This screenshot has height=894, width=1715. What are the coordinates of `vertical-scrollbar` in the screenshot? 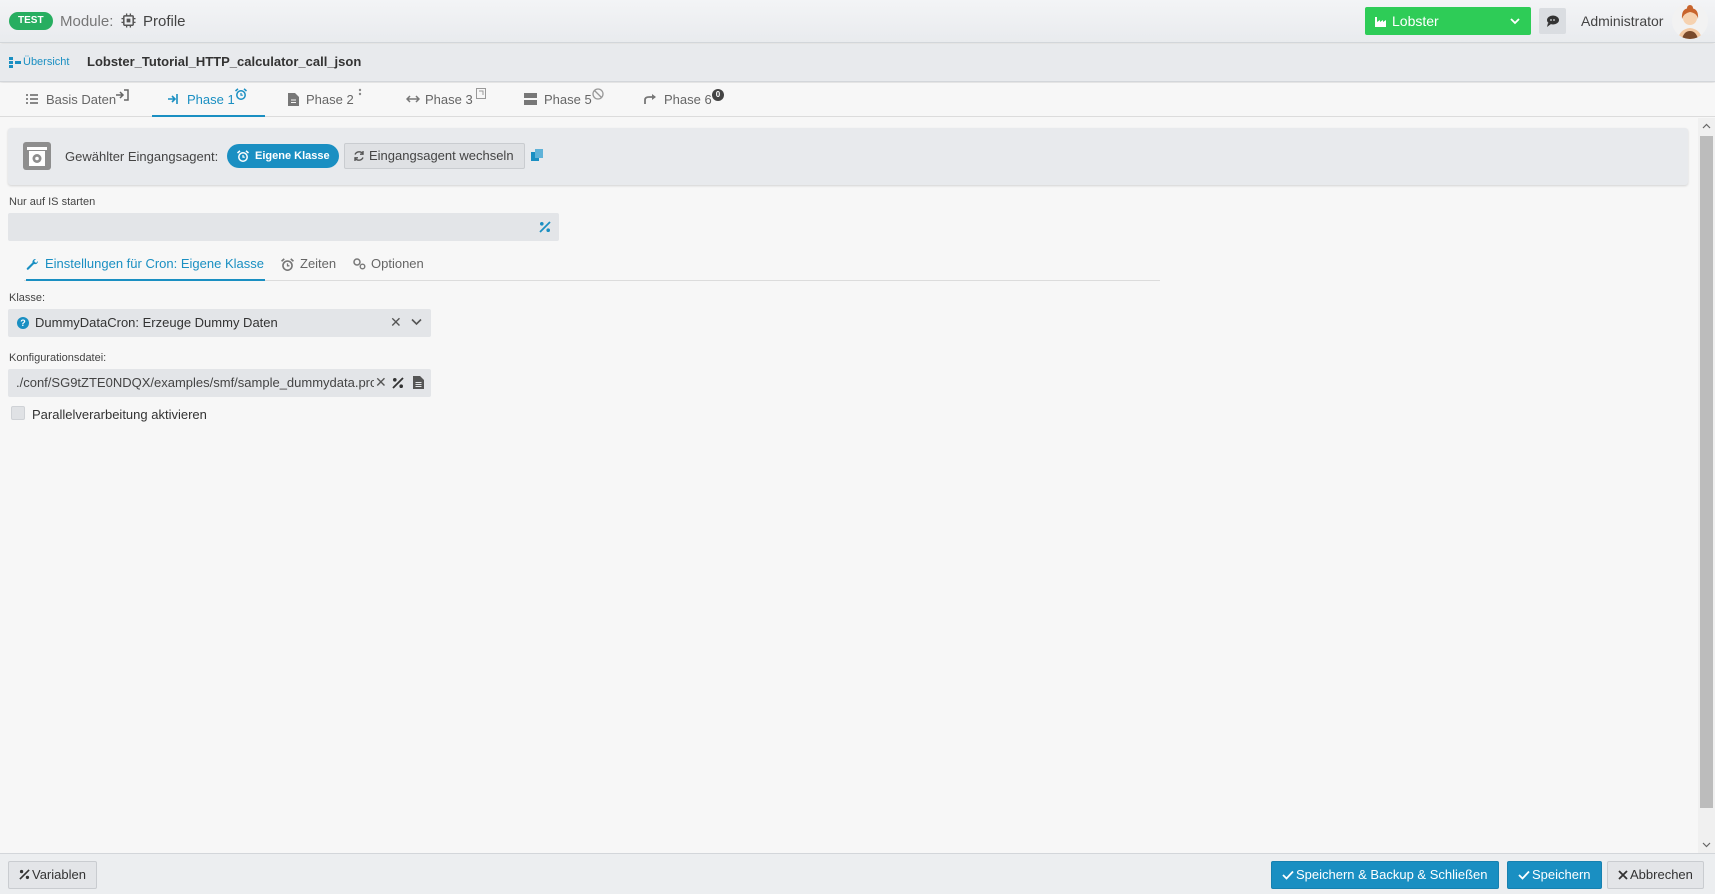 It's located at (1706, 485).